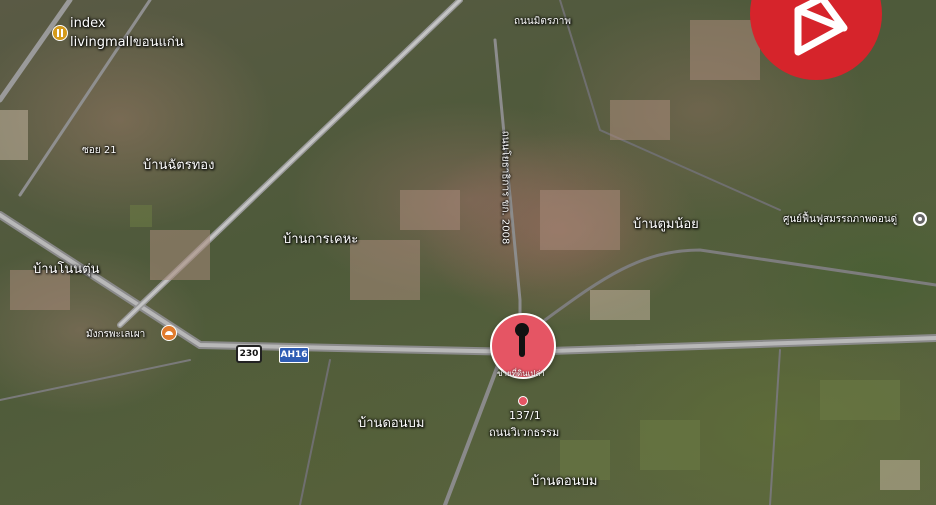 The image size is (936, 505). Describe the element at coordinates (521, 373) in the screenshot. I see `pin-label: ขายที่ดินเปล่า` at that location.